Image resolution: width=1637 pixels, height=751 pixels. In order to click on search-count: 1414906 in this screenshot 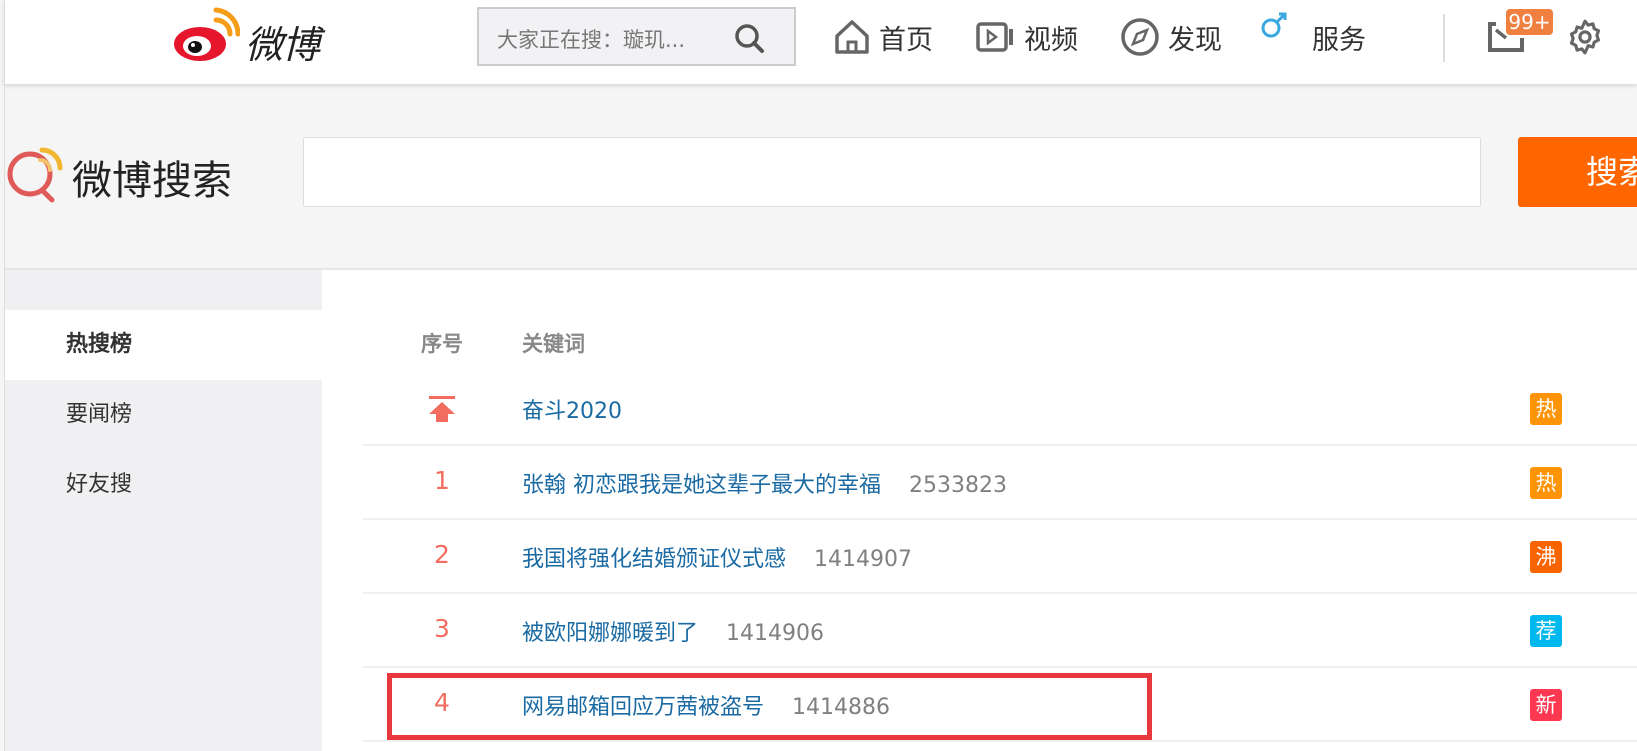, I will do `click(775, 633)`.